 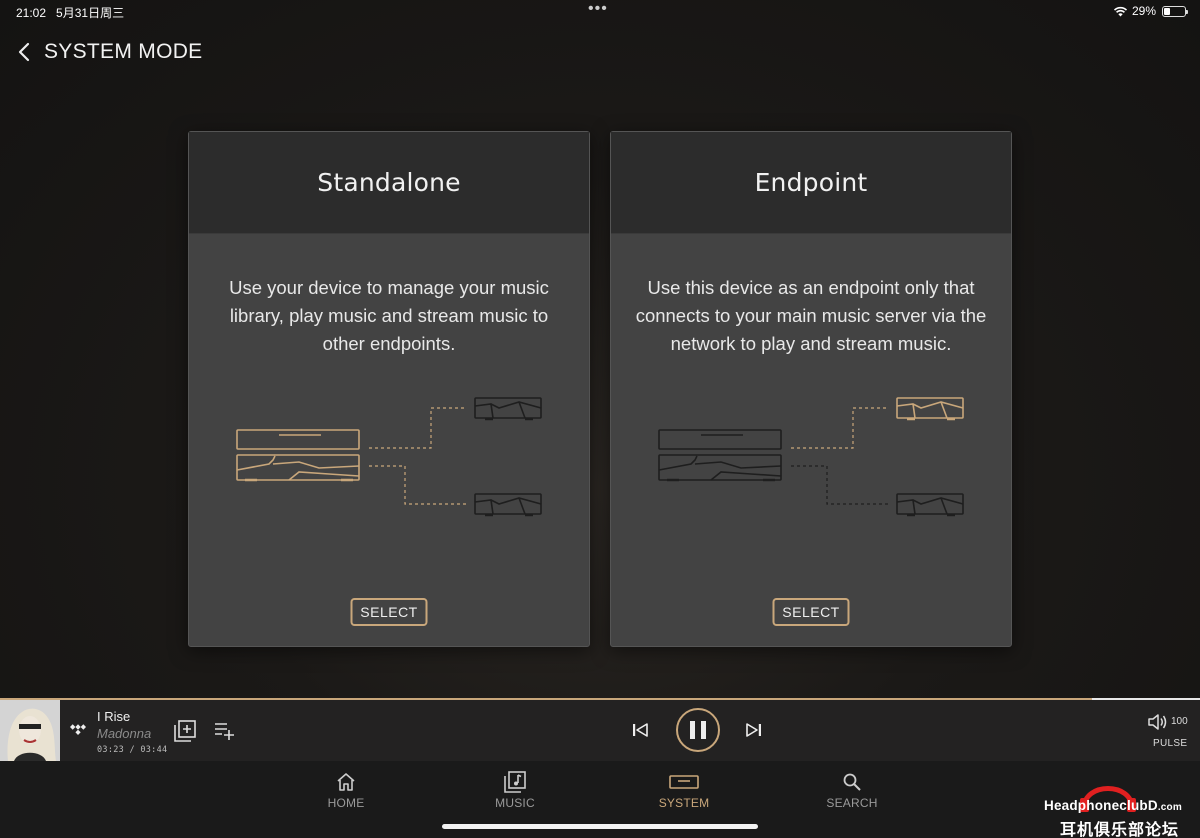 I want to click on nav-music: MUSIC, so click(x=515, y=790).